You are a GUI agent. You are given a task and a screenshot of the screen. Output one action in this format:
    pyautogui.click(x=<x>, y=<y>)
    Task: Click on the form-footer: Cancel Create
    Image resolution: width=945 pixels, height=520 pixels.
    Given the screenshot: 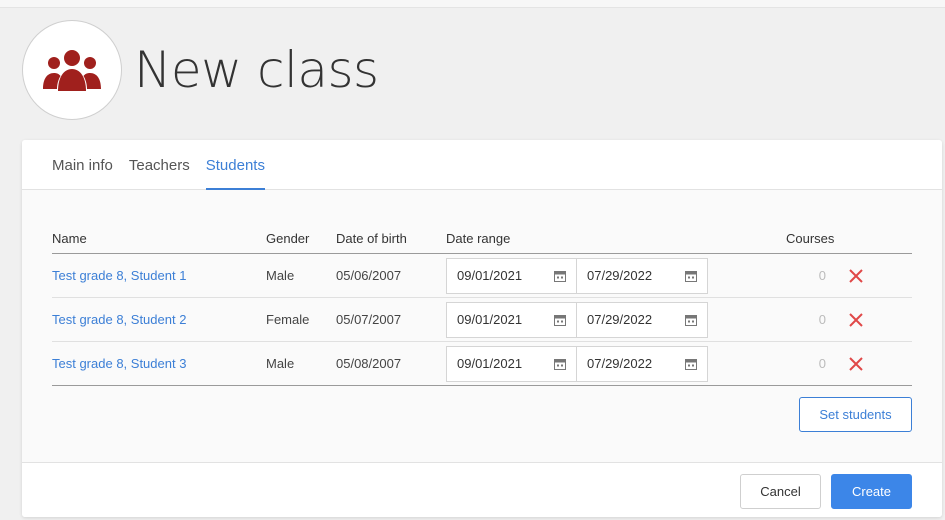 What is the action you would take?
    pyautogui.click(x=482, y=489)
    